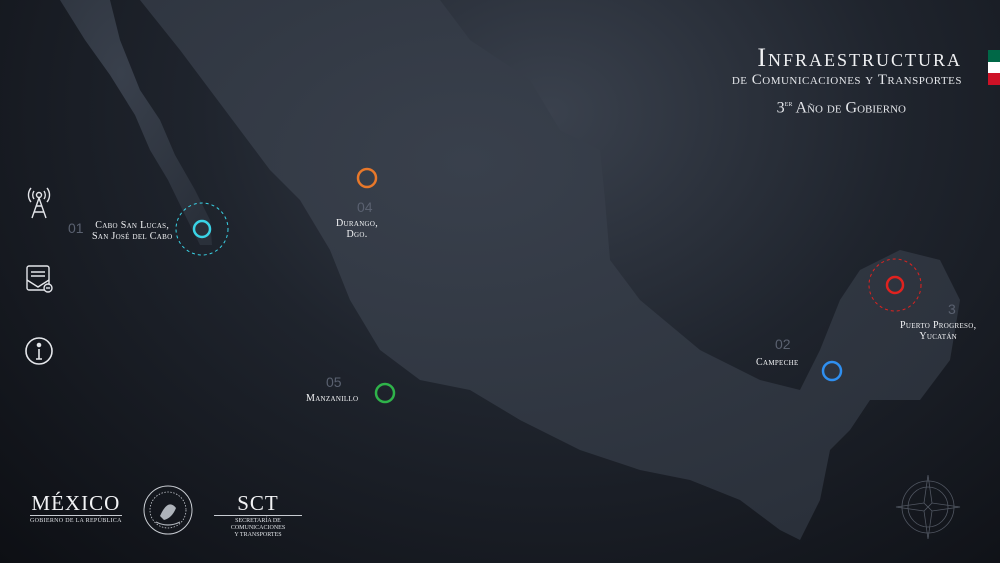 The height and width of the screenshot is (563, 1000). Describe the element at coordinates (841, 107) in the screenshot. I see `year-label: 3er Año de Gobierno` at that location.